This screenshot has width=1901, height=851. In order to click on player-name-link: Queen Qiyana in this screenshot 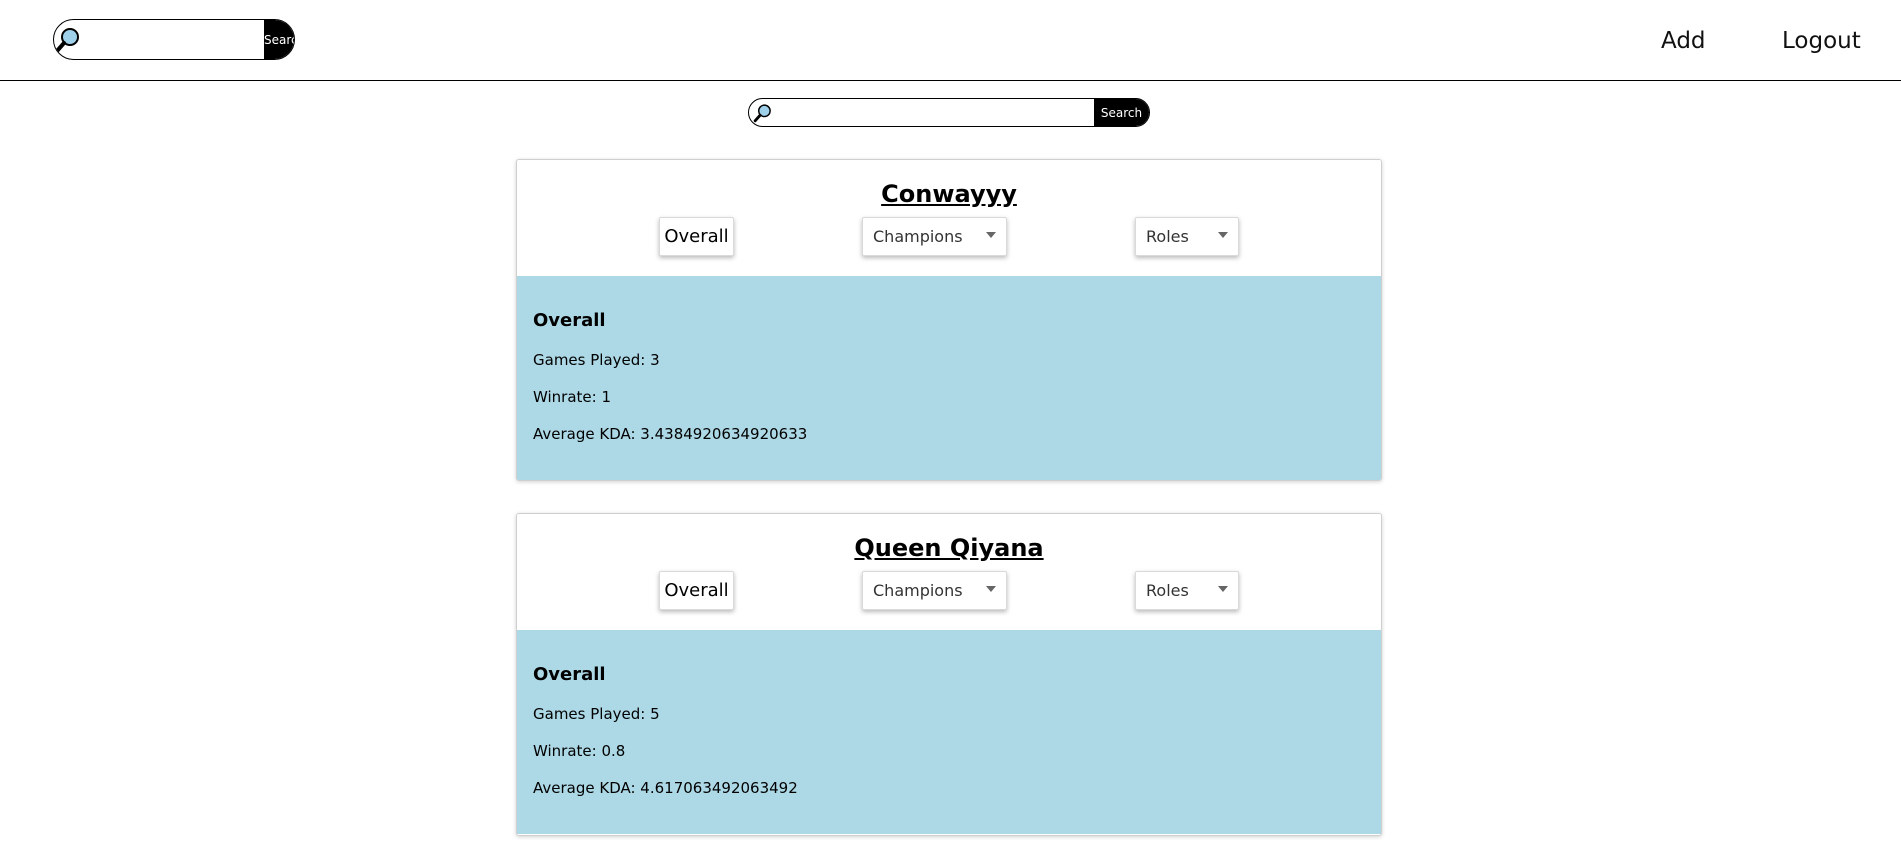, I will do `click(949, 548)`.